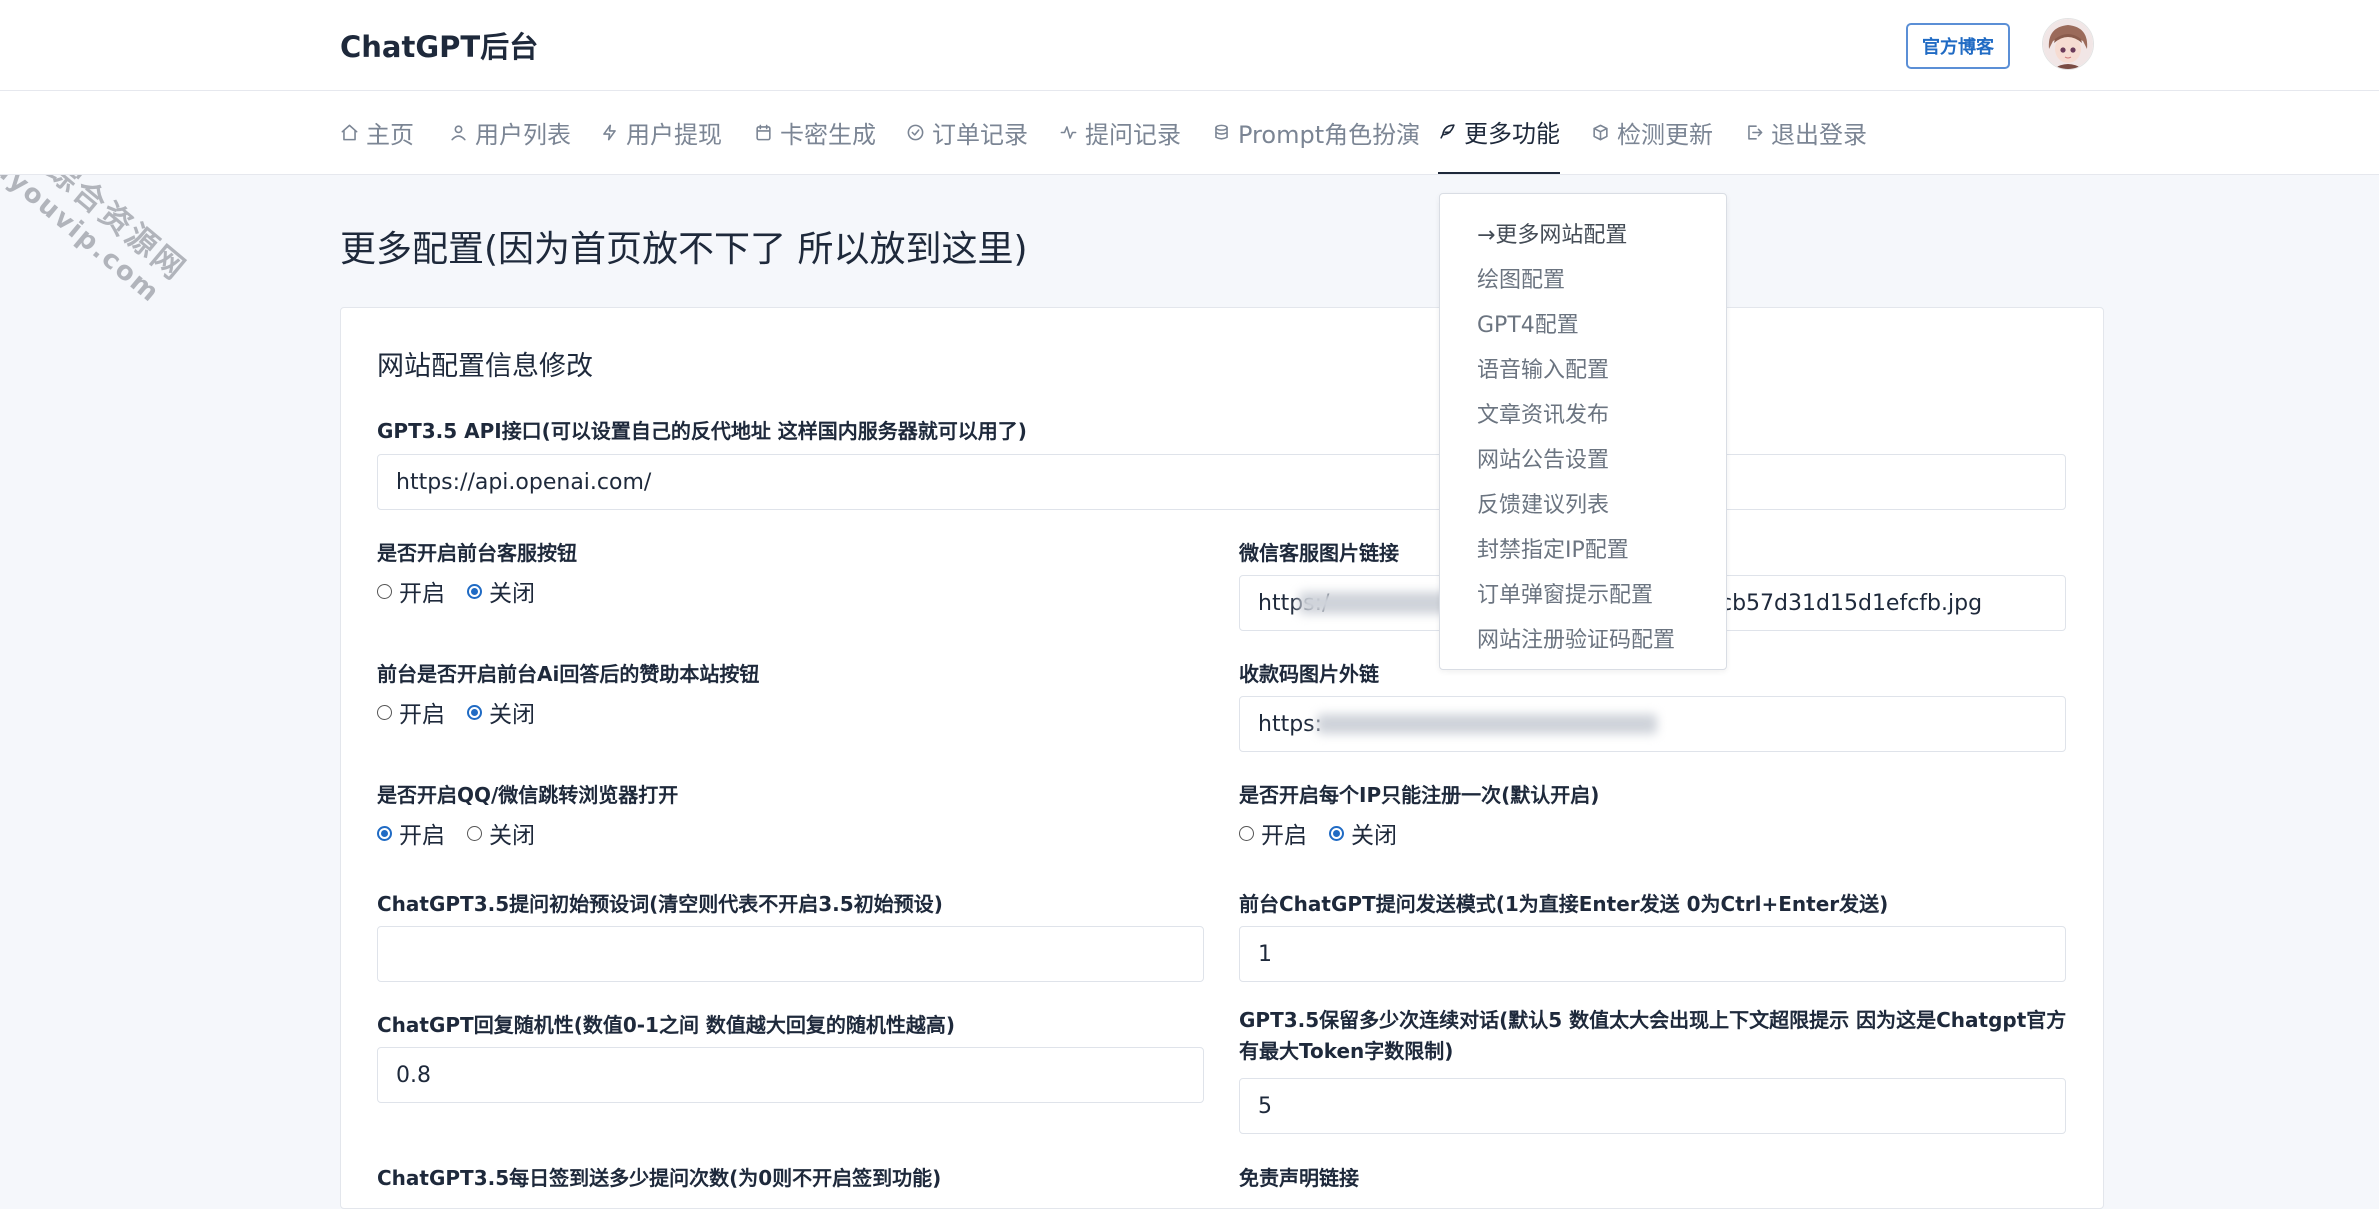  Describe the element at coordinates (524, 482) in the screenshot. I see `api-value: https://api.openai.com/` at that location.